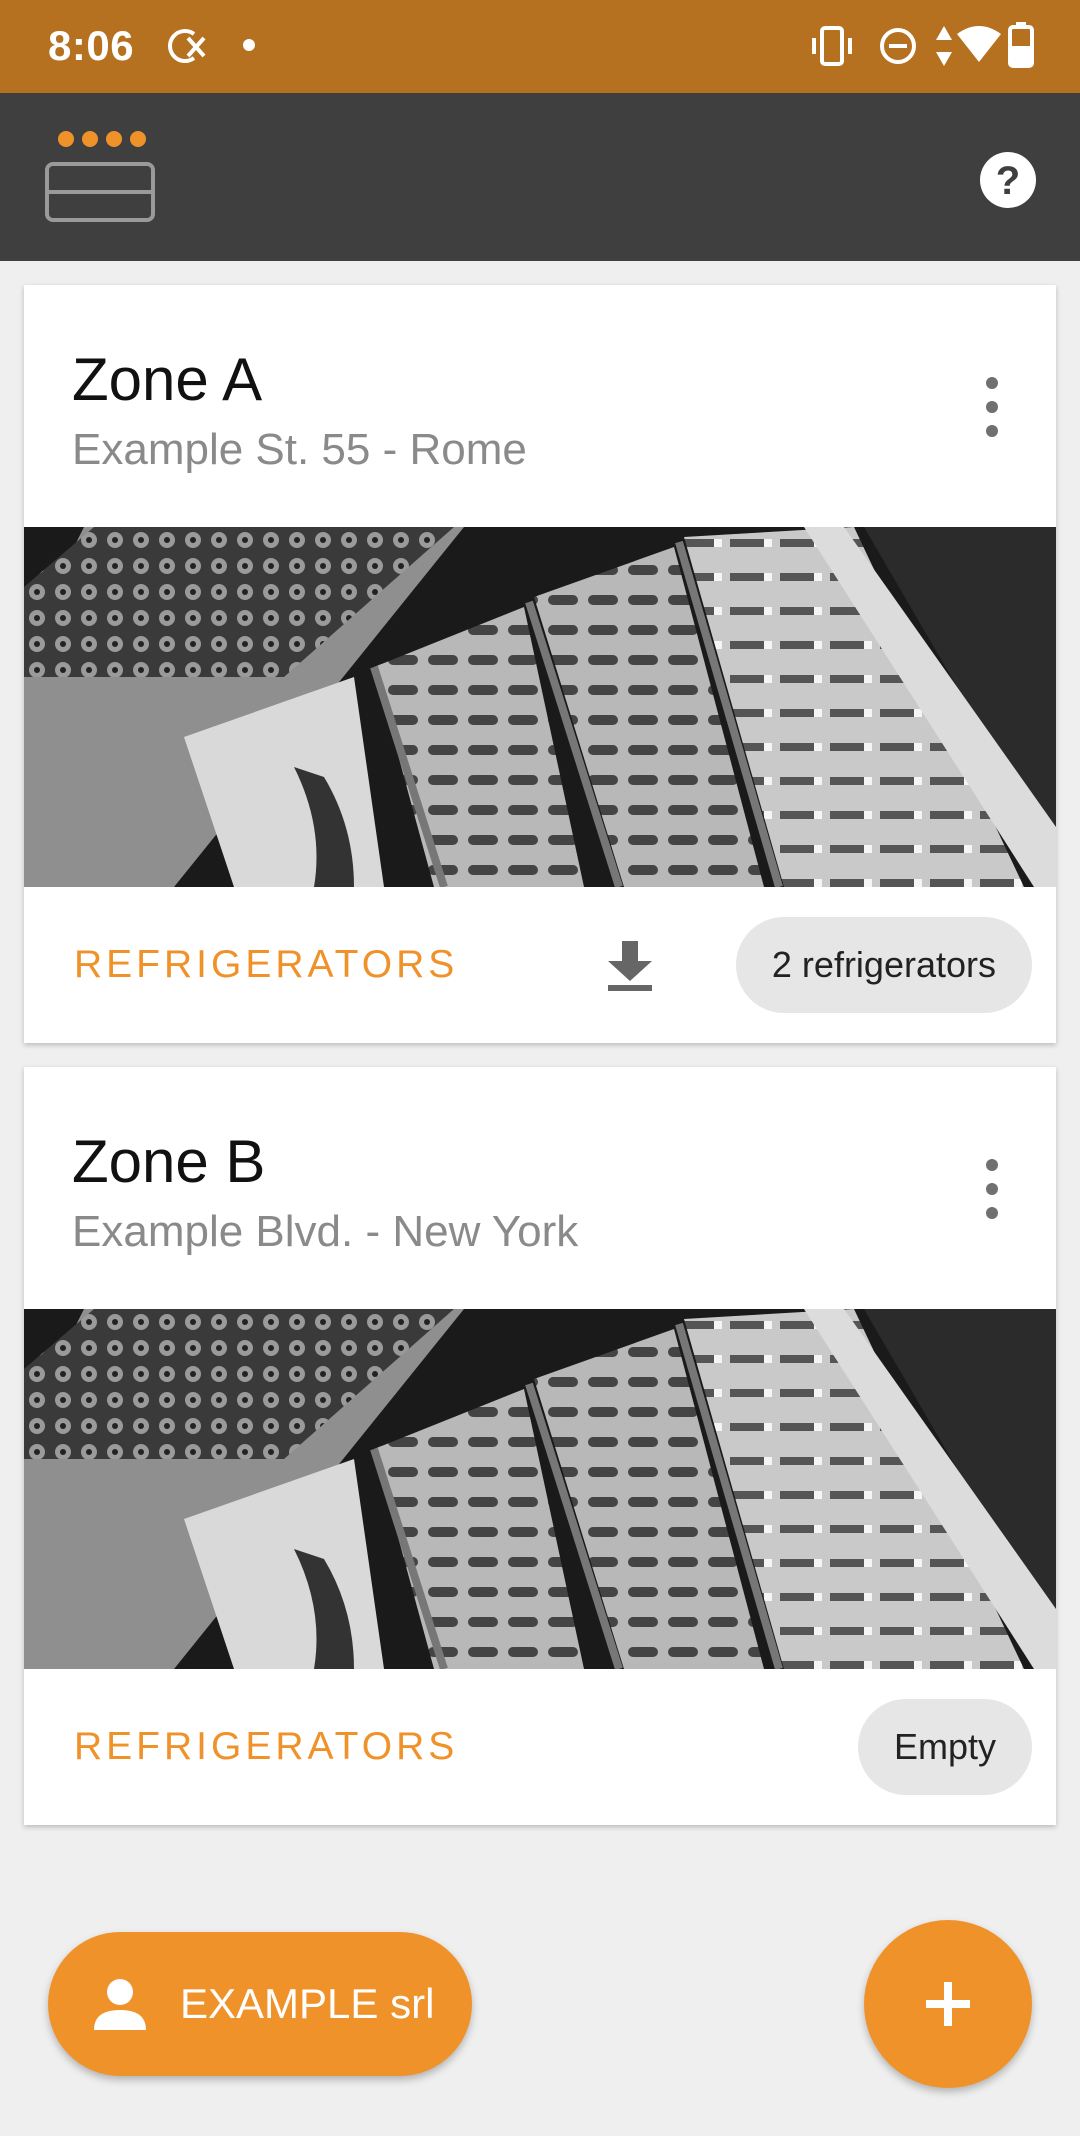 The image size is (1080, 2136). I want to click on sync-disabled-icon, so click(187, 46).